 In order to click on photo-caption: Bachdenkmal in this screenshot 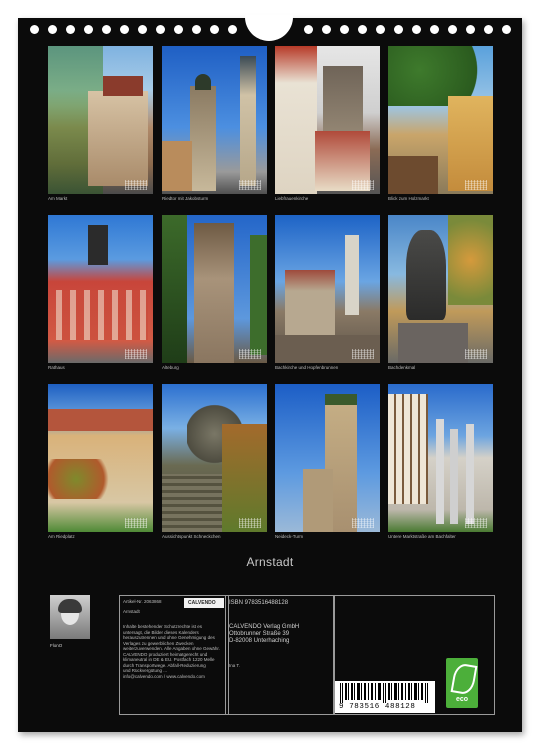, I will do `click(402, 367)`.